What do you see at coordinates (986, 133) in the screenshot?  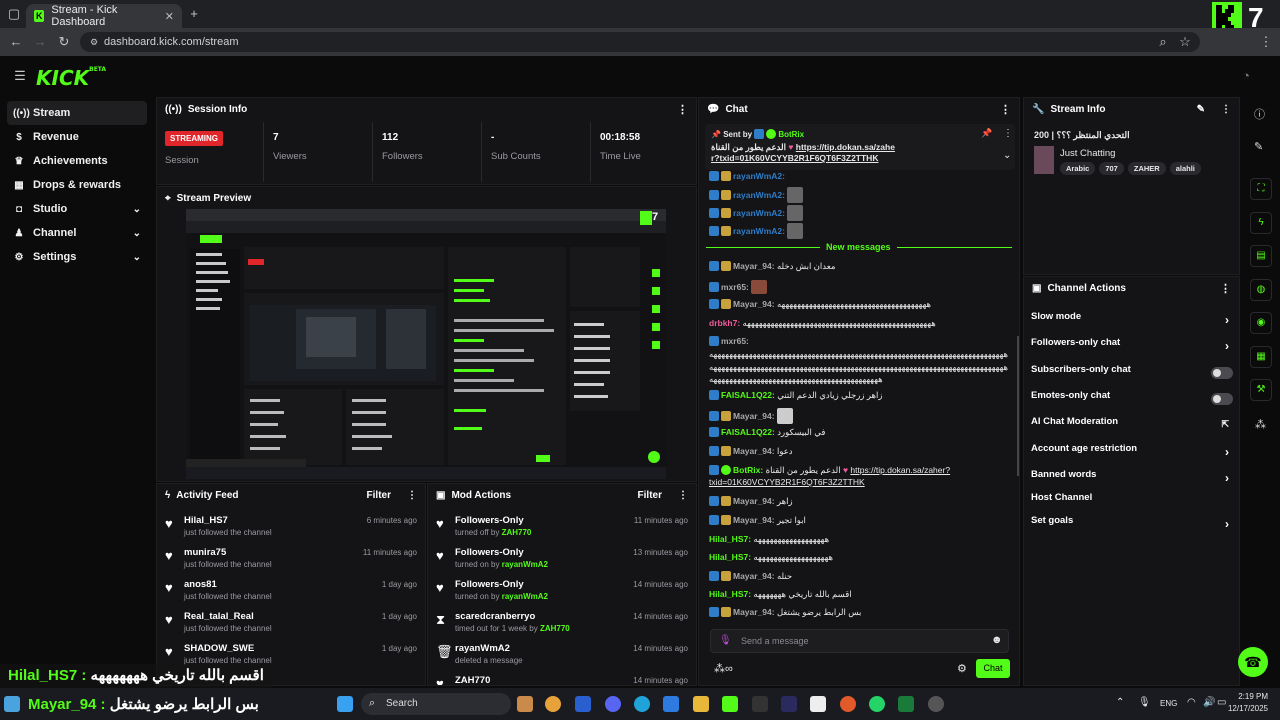 I see `unpin-icon: 📌` at bounding box center [986, 133].